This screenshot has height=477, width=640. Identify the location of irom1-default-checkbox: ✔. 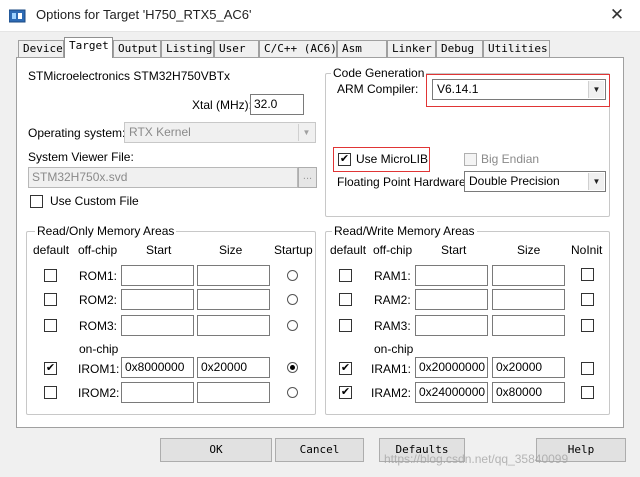
(50, 368).